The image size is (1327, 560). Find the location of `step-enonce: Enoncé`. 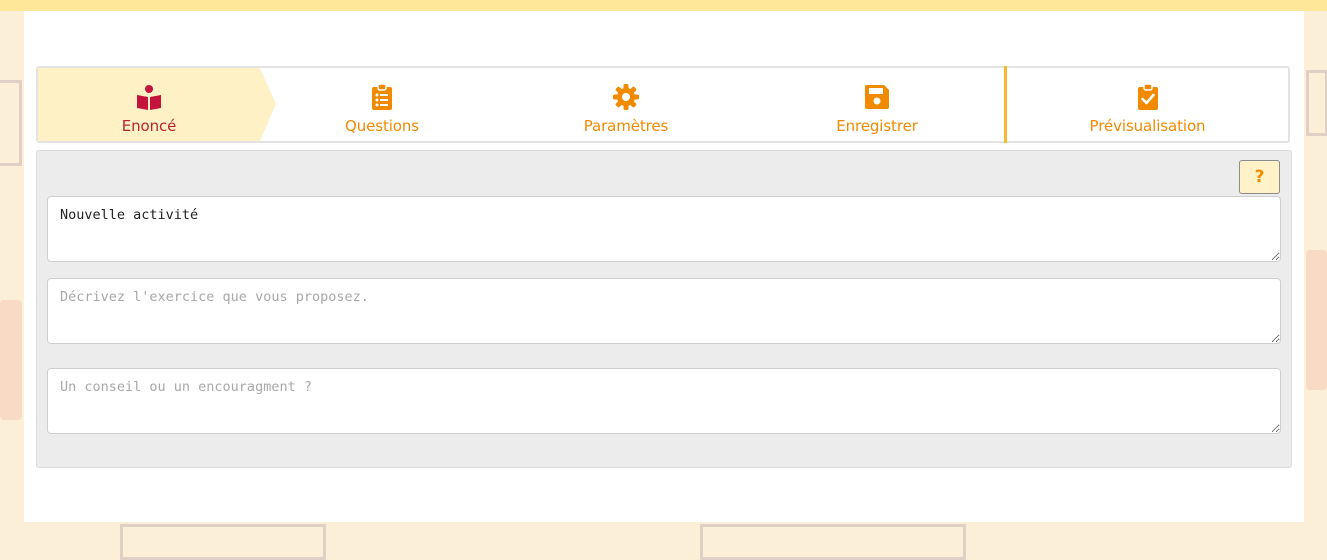

step-enonce: Enoncé is located at coordinates (149, 104).